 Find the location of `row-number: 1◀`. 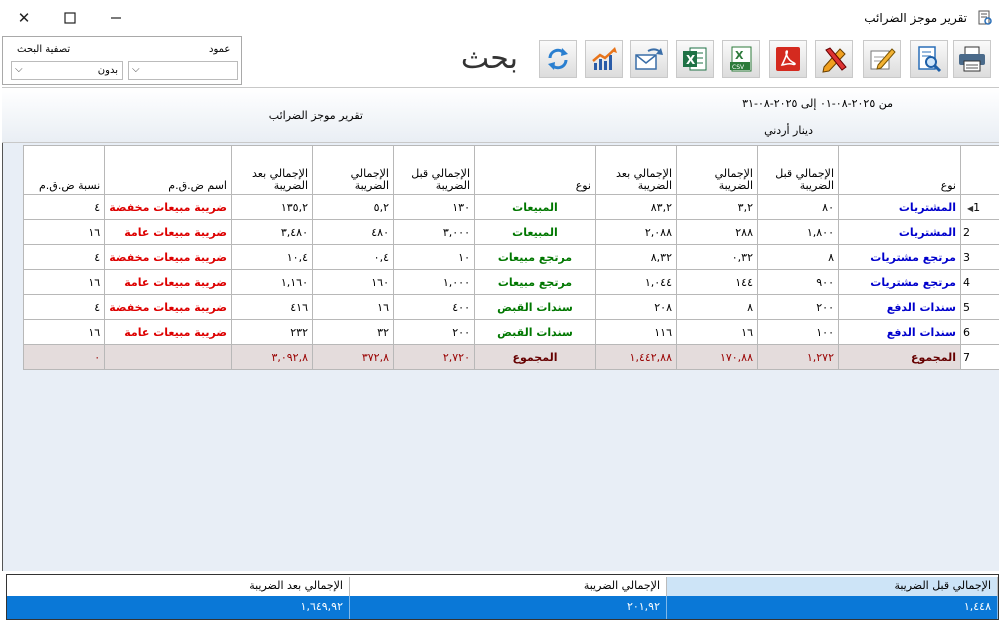

row-number: 1◀ is located at coordinates (980, 207).